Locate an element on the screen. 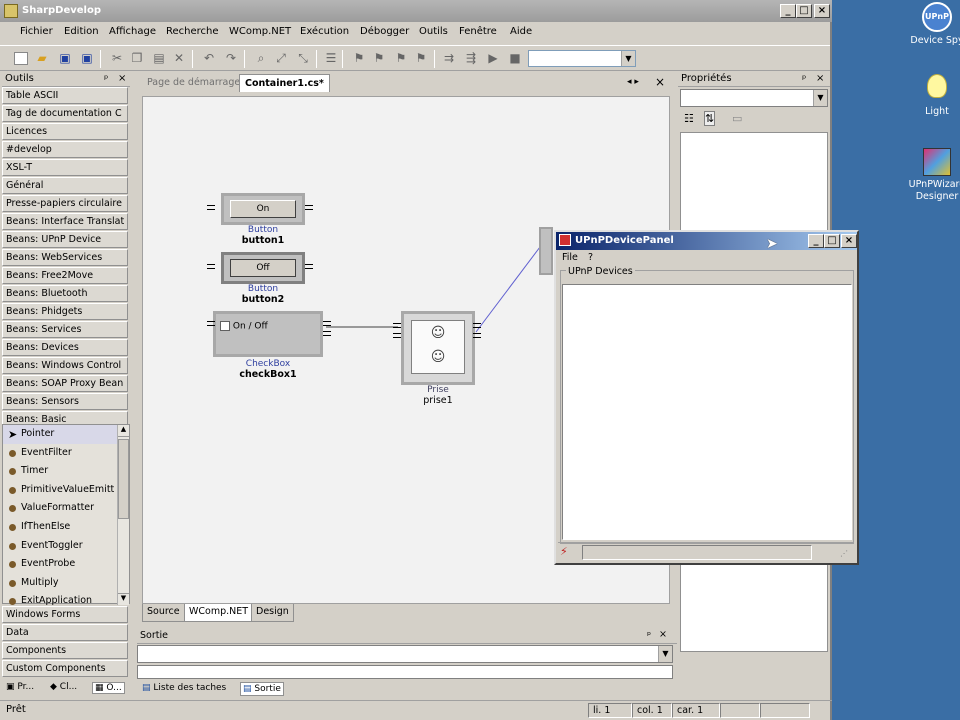 Image resolution: width=960 pixels, height=720 pixels. copy-icon: ❐ is located at coordinates (137, 58).